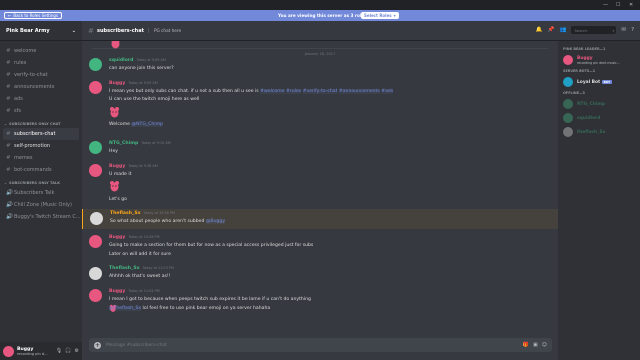 This screenshot has height=360, width=640. What do you see at coordinates (114, 186) in the screenshot?
I see `pink-bear-emoji` at bounding box center [114, 186].